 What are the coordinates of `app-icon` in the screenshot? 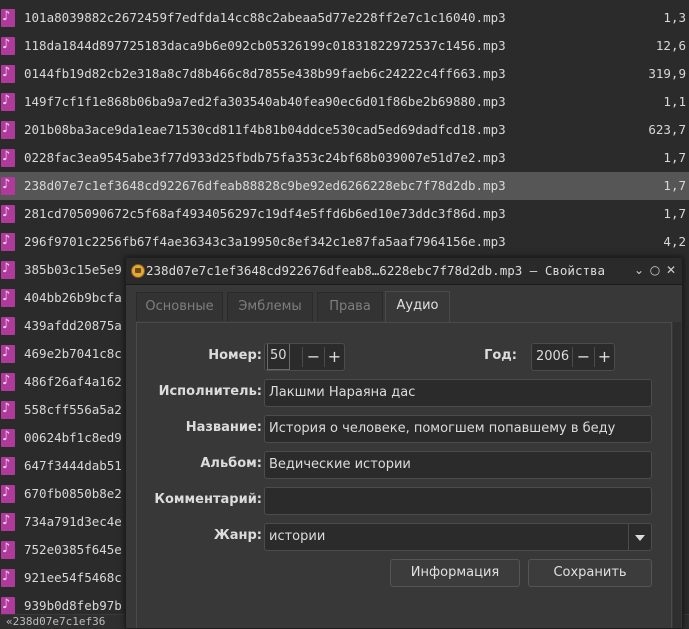 It's located at (138, 271).